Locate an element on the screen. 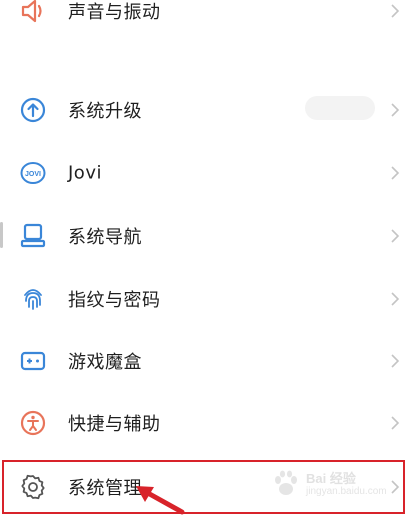 The image size is (410, 516). fingerprint-icon is located at coordinates (33, 299).